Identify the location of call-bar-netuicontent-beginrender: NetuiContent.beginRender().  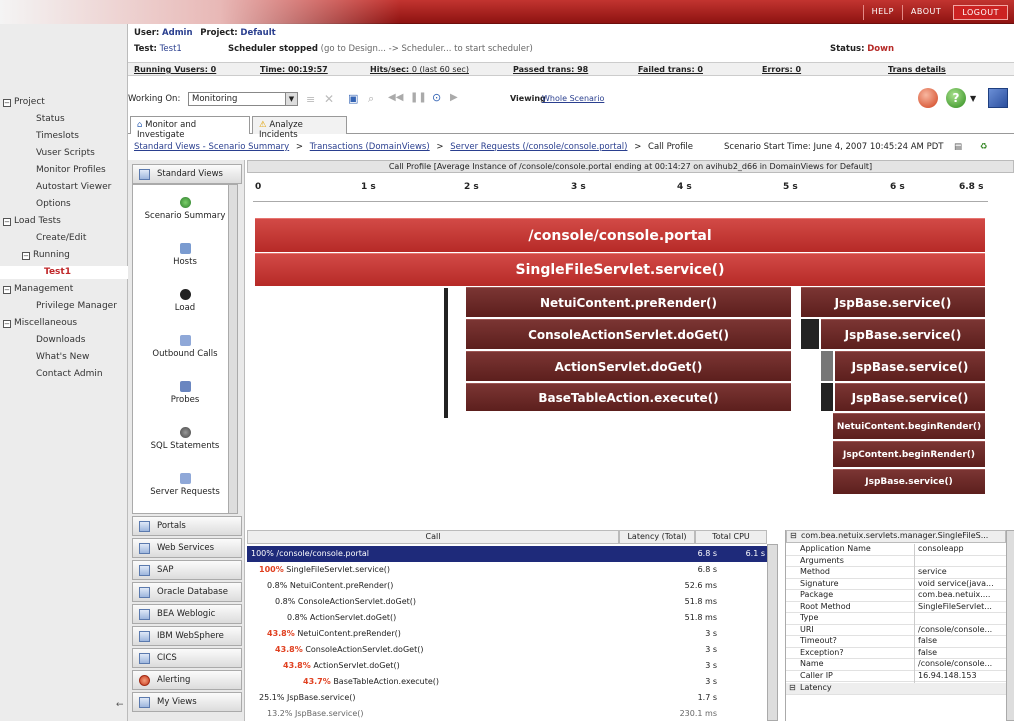
(909, 426).